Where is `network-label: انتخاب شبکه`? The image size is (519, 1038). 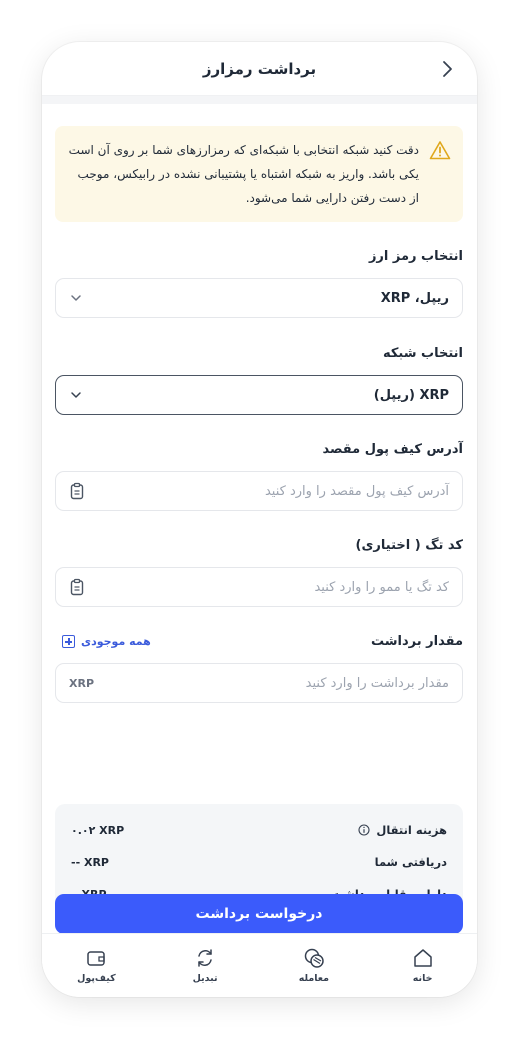
network-label: انتخاب شبکه is located at coordinates (422, 353).